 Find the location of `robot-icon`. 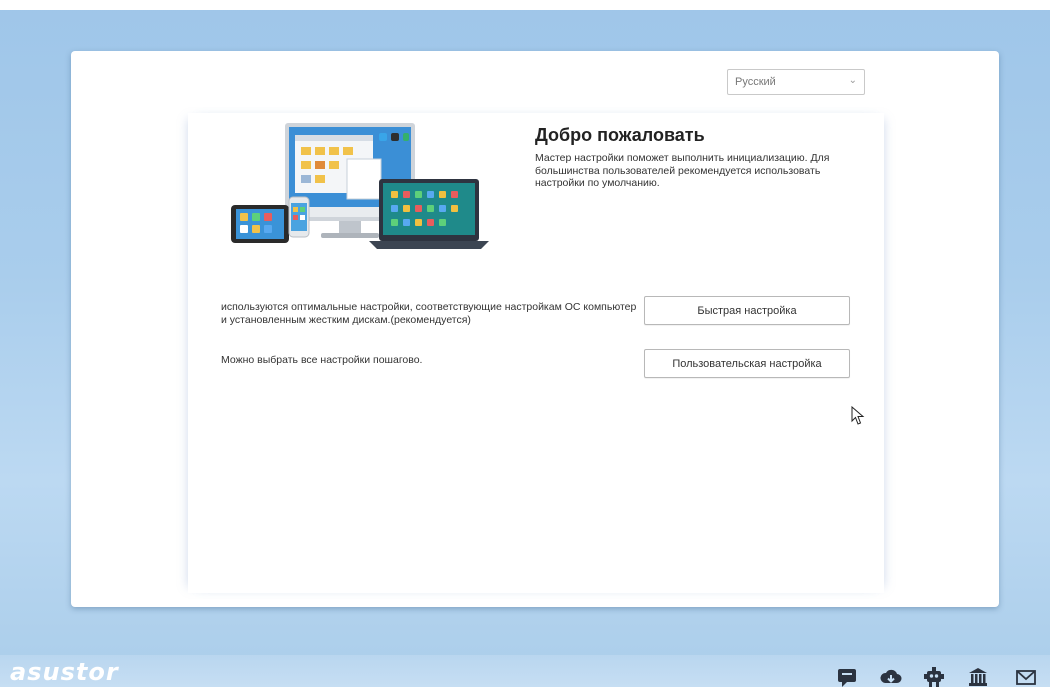

robot-icon is located at coordinates (934, 676).